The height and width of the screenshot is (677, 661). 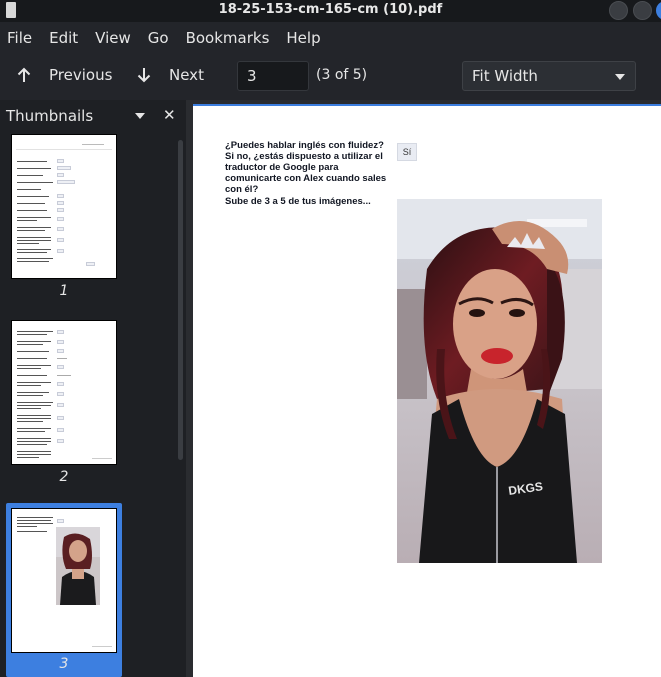 I want to click on menu-bar: File Edit View Go Bookmarks Help, so click(x=330, y=38).